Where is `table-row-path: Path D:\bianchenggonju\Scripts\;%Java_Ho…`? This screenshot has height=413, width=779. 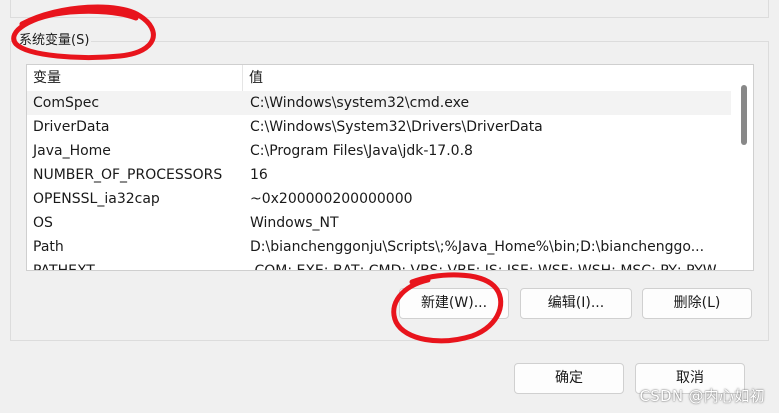 table-row-path: Path D:\bianchenggonju\Scripts\;%Java_Ho… is located at coordinates (379, 247).